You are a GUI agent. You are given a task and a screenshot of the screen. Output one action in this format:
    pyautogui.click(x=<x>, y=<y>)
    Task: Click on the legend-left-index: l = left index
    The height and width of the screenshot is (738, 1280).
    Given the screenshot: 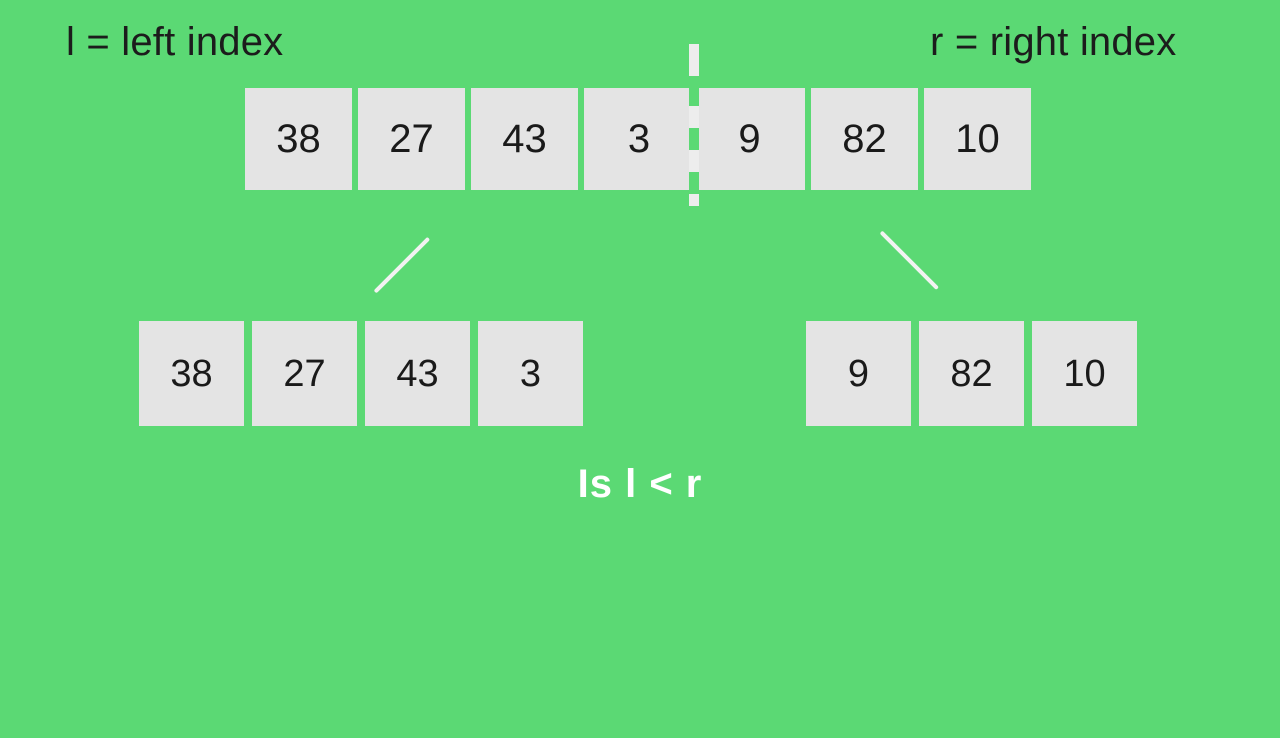 What is the action you would take?
    pyautogui.click(x=175, y=42)
    